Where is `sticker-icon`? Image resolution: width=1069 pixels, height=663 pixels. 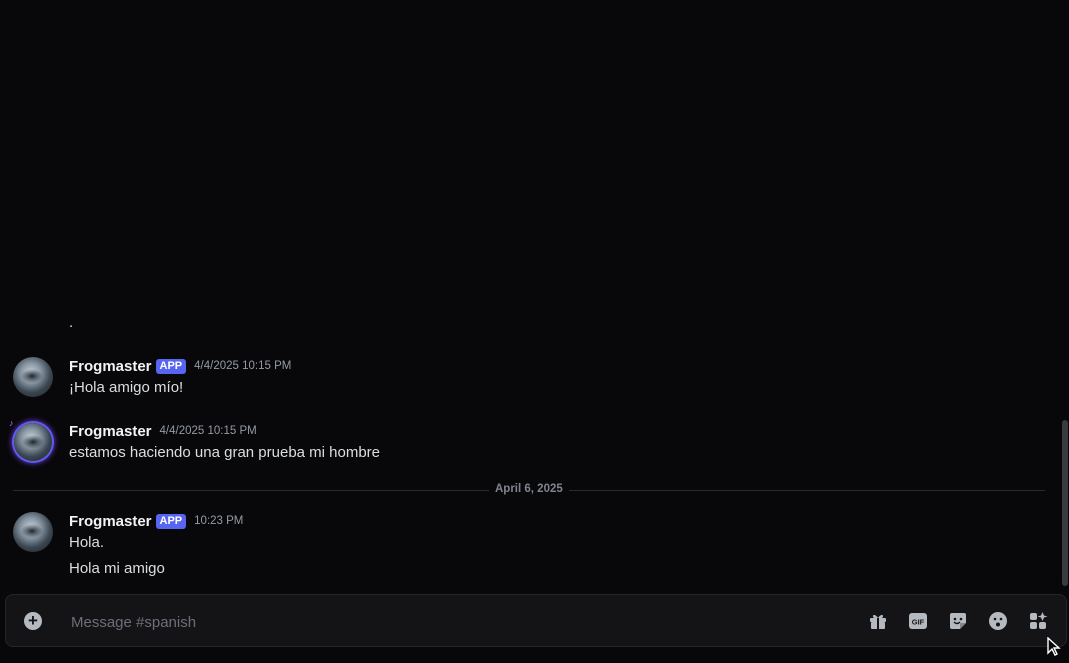
sticker-icon is located at coordinates (958, 621).